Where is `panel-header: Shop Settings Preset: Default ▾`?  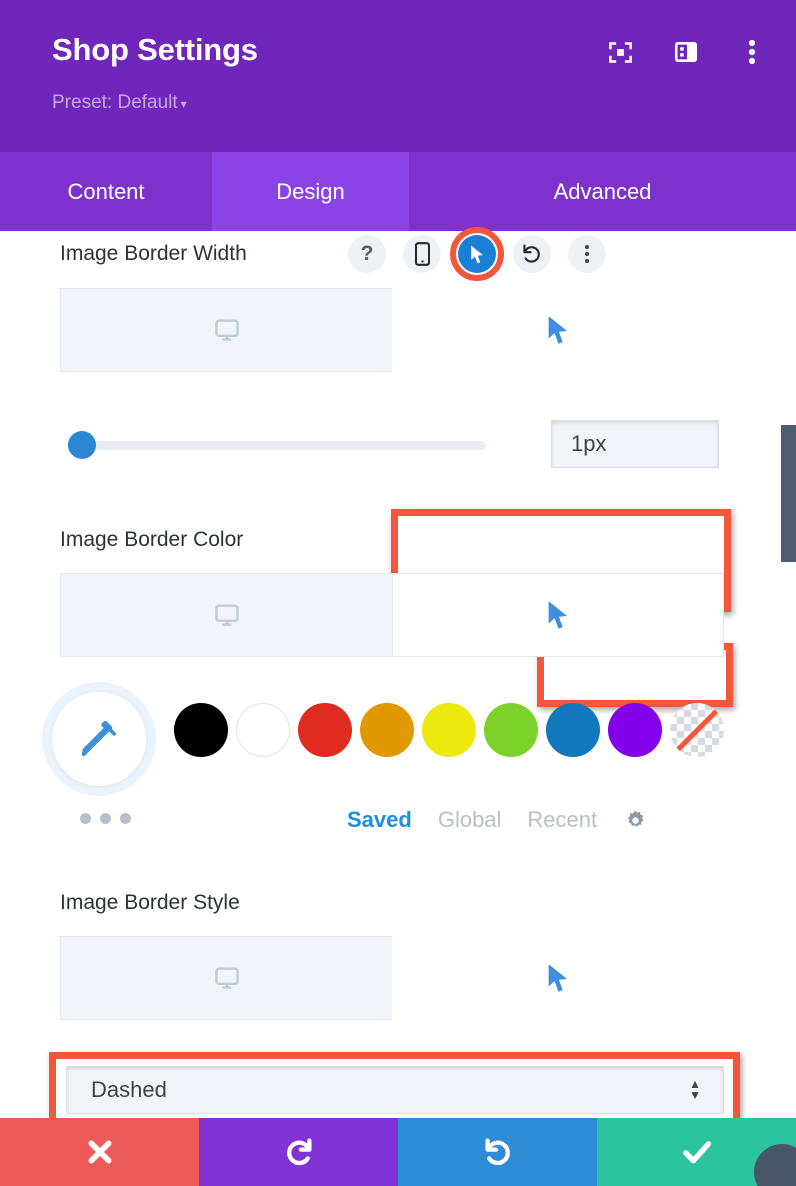 panel-header: Shop Settings Preset: Default ▾ is located at coordinates (398, 76).